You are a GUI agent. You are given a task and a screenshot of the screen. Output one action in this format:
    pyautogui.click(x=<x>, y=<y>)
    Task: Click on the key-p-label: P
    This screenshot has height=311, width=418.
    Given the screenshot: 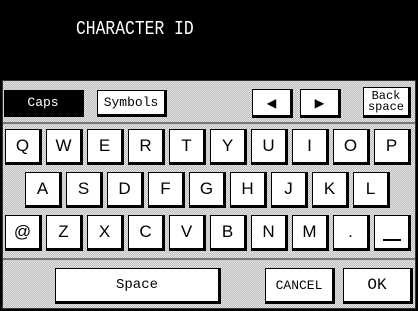 What is the action you would take?
    pyautogui.click(x=391, y=145)
    